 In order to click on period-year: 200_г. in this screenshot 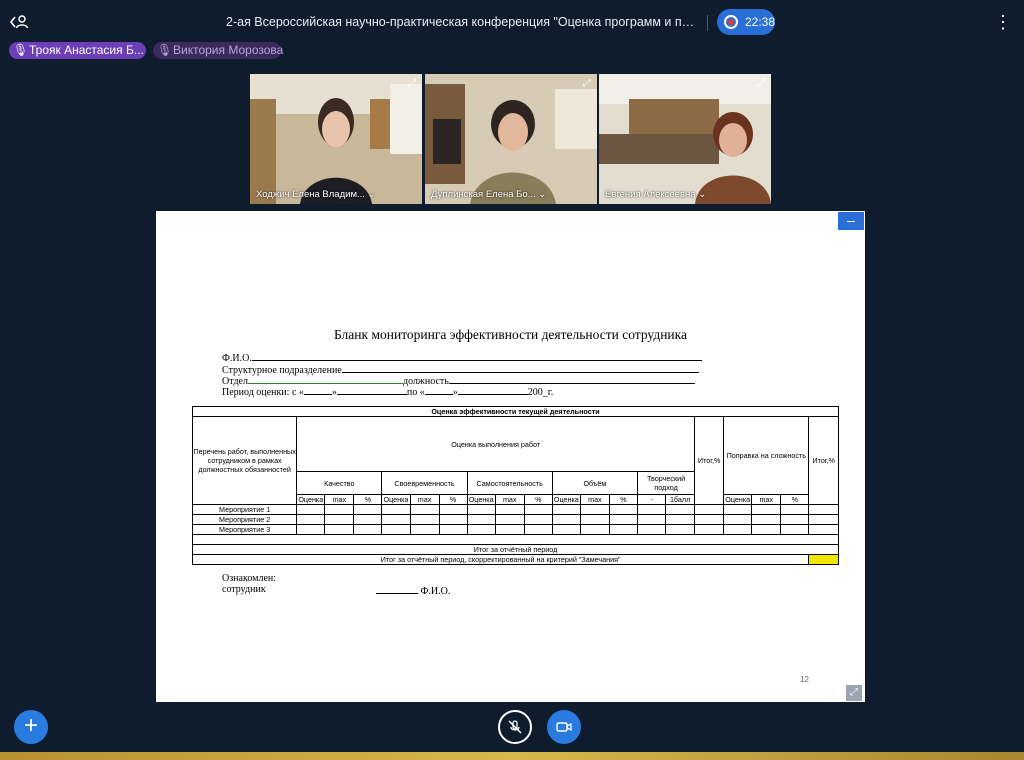, I will do `click(540, 392)`.